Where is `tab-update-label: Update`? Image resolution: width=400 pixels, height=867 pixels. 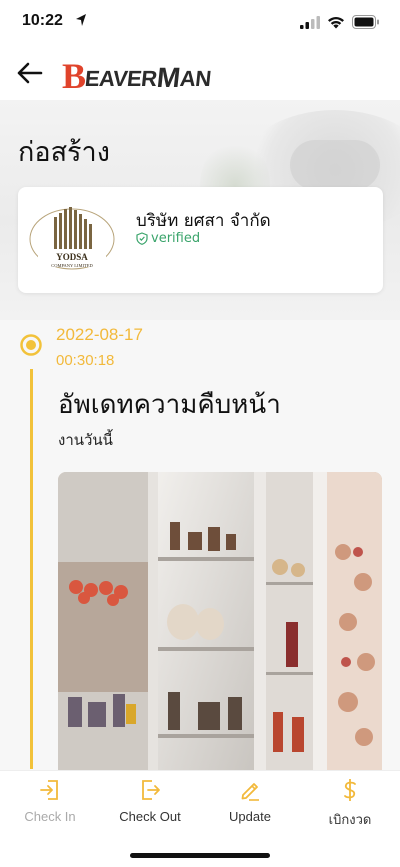 tab-update-label: Update is located at coordinates (250, 816).